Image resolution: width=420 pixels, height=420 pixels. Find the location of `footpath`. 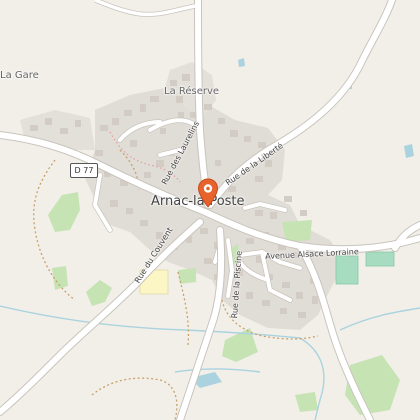

footpath is located at coordinates (134, 398).